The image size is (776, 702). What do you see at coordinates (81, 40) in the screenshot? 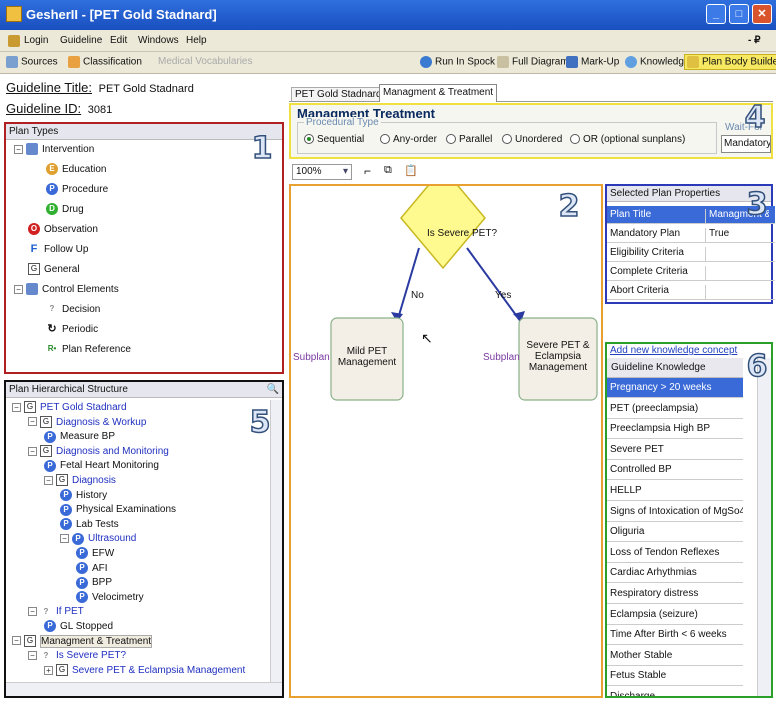
I see `menu-guideline: Guideline` at bounding box center [81, 40].